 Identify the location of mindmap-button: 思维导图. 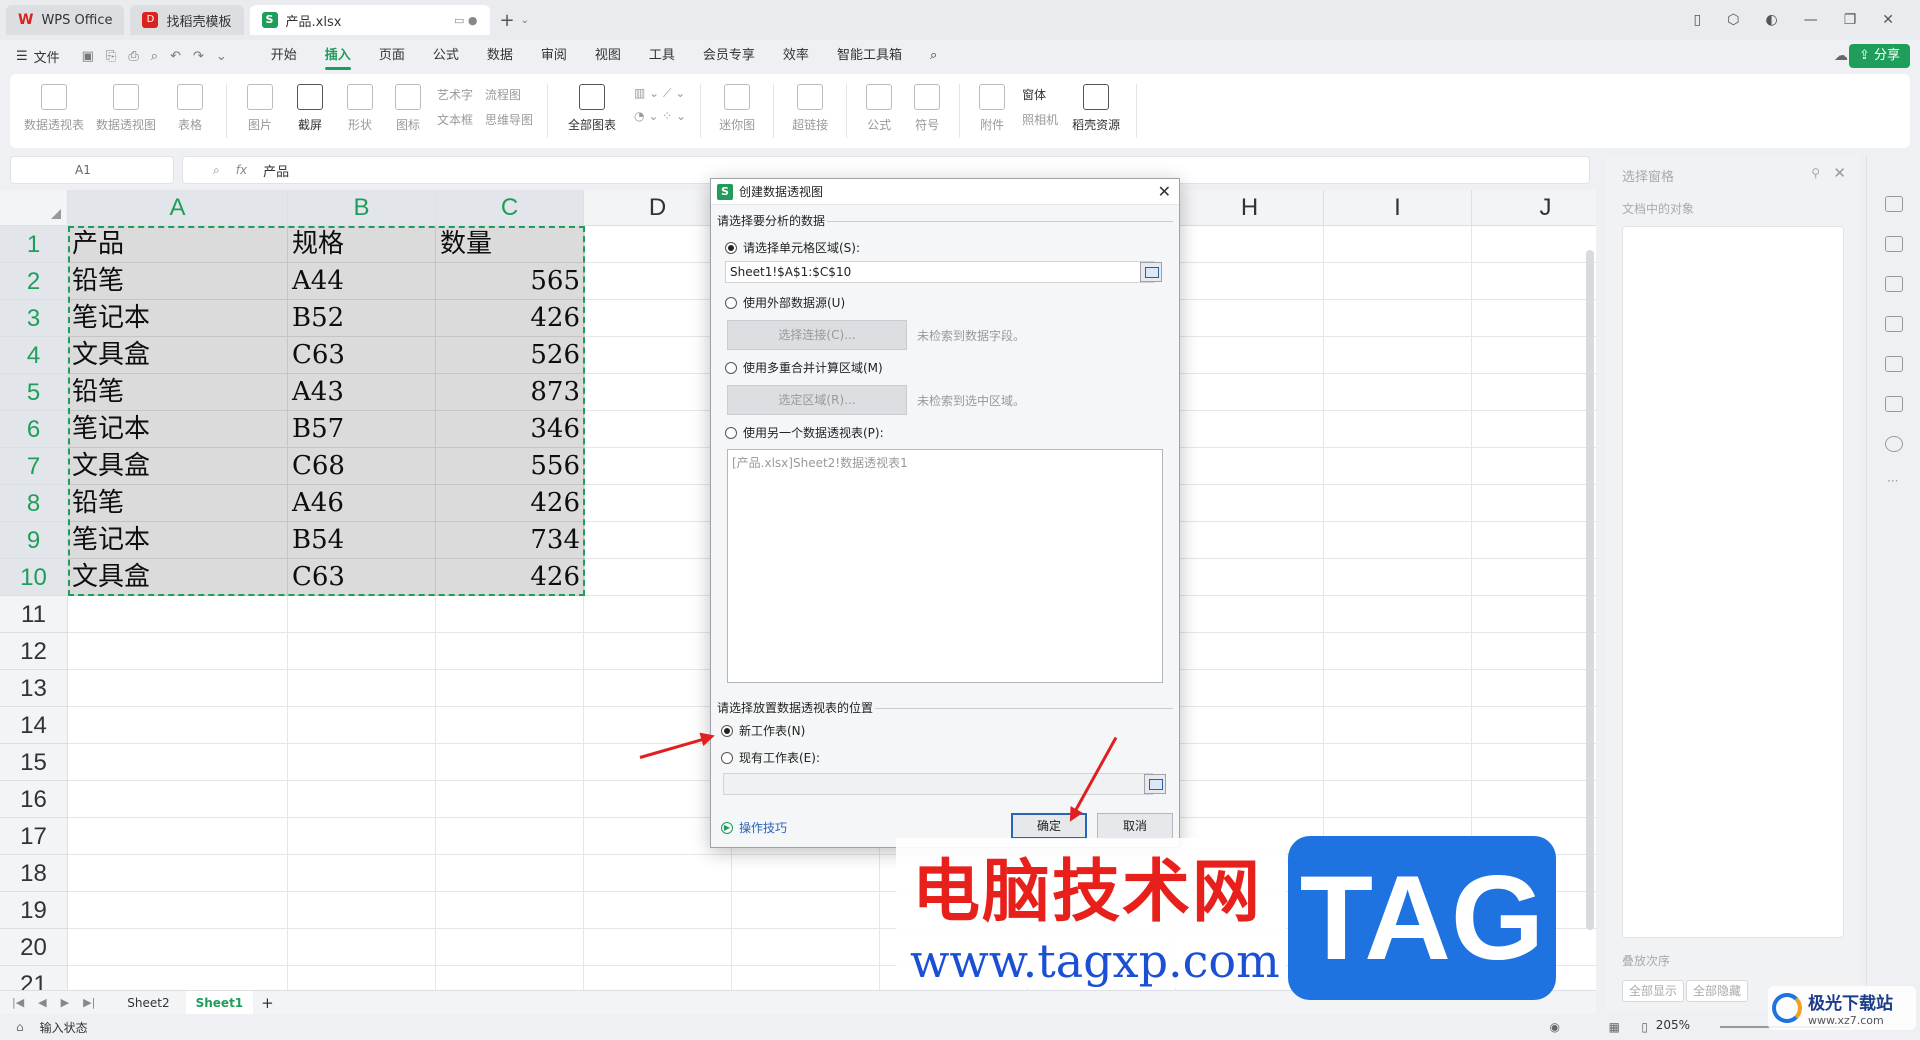
(509, 119).